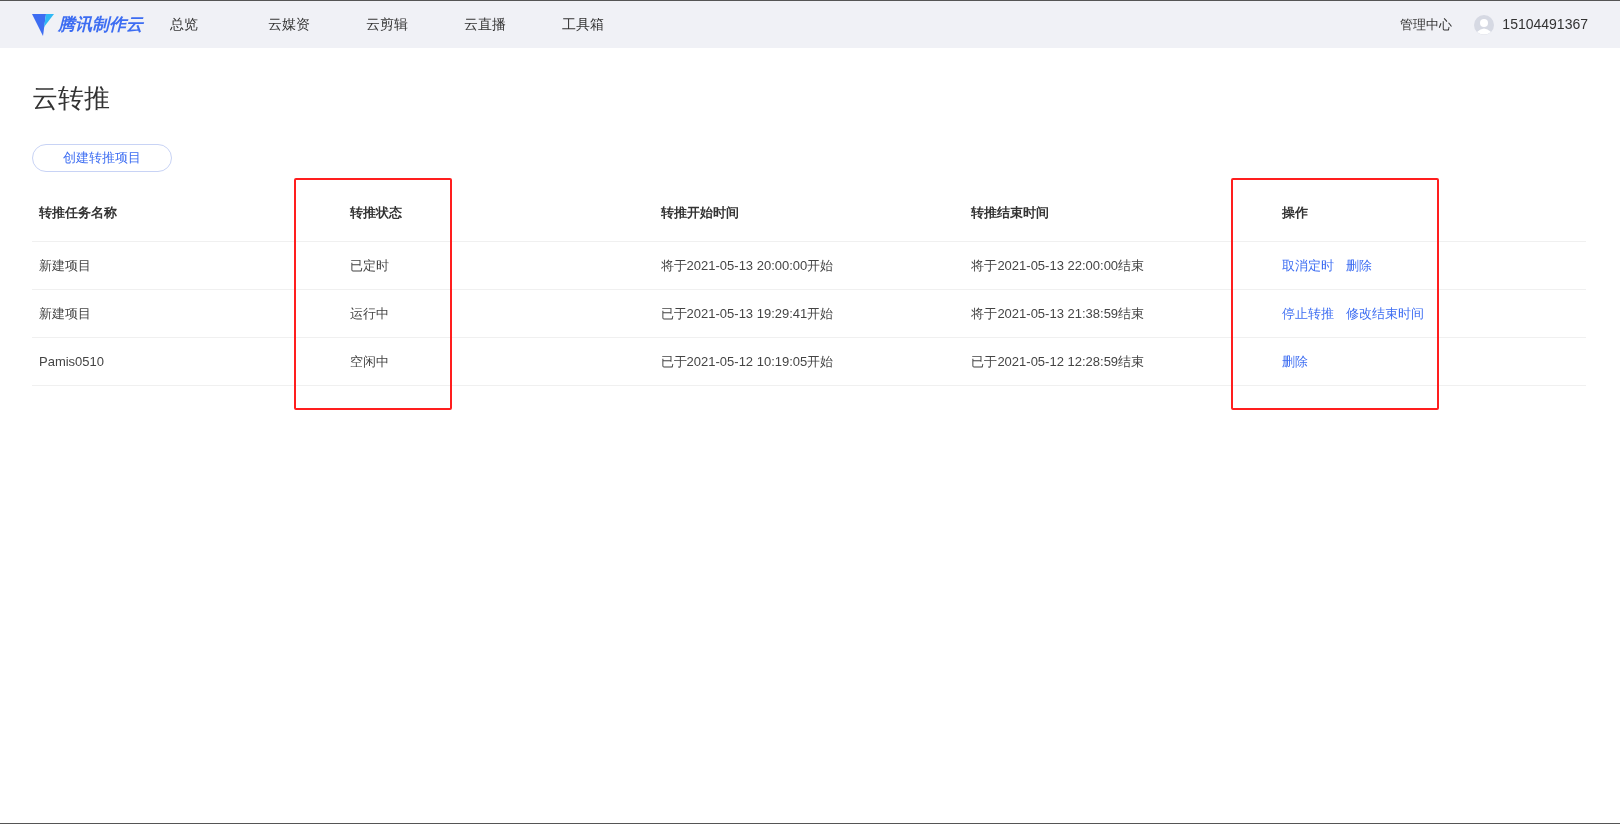 This screenshot has height=824, width=1620. Describe the element at coordinates (72, 361) in the screenshot. I see `table-cell-text: Pamis0510` at that location.